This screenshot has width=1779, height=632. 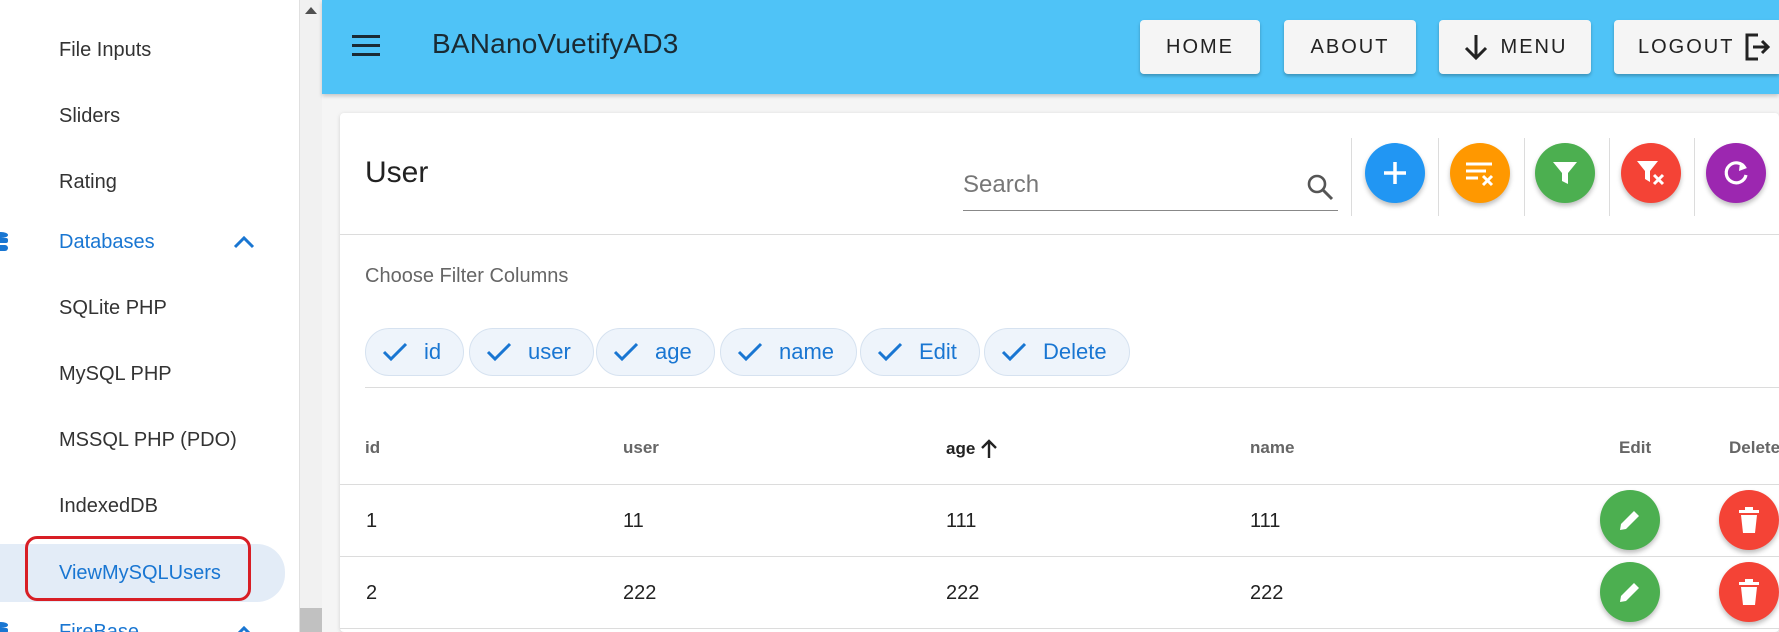 What do you see at coordinates (115, 373) in the screenshot?
I see `sidebar-item-label: MySQL PHP` at bounding box center [115, 373].